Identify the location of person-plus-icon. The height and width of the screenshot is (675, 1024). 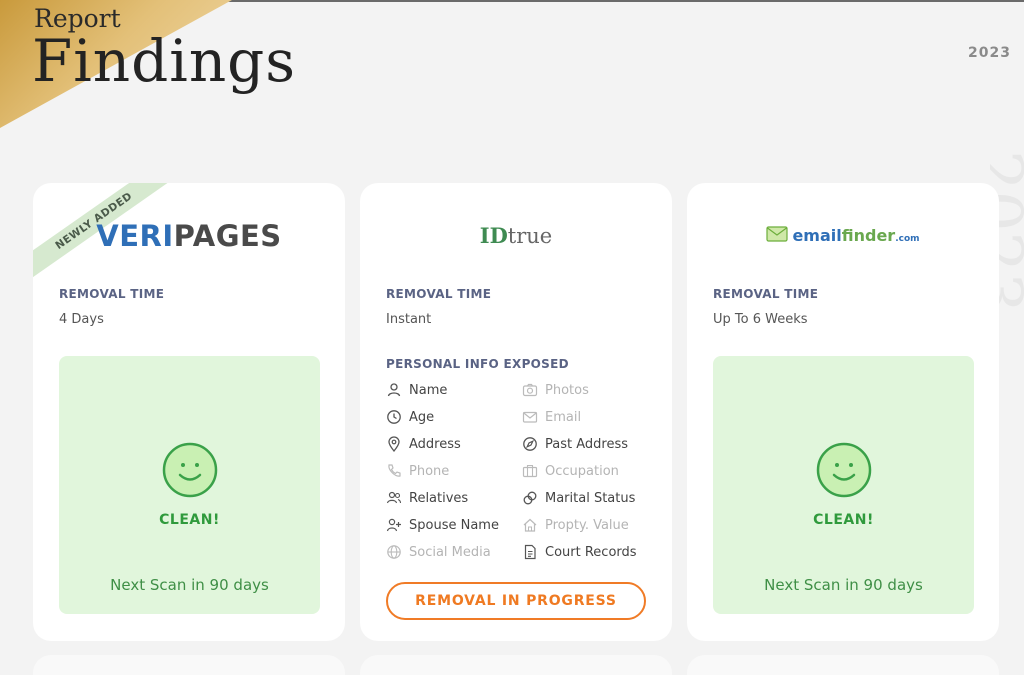
(393, 525).